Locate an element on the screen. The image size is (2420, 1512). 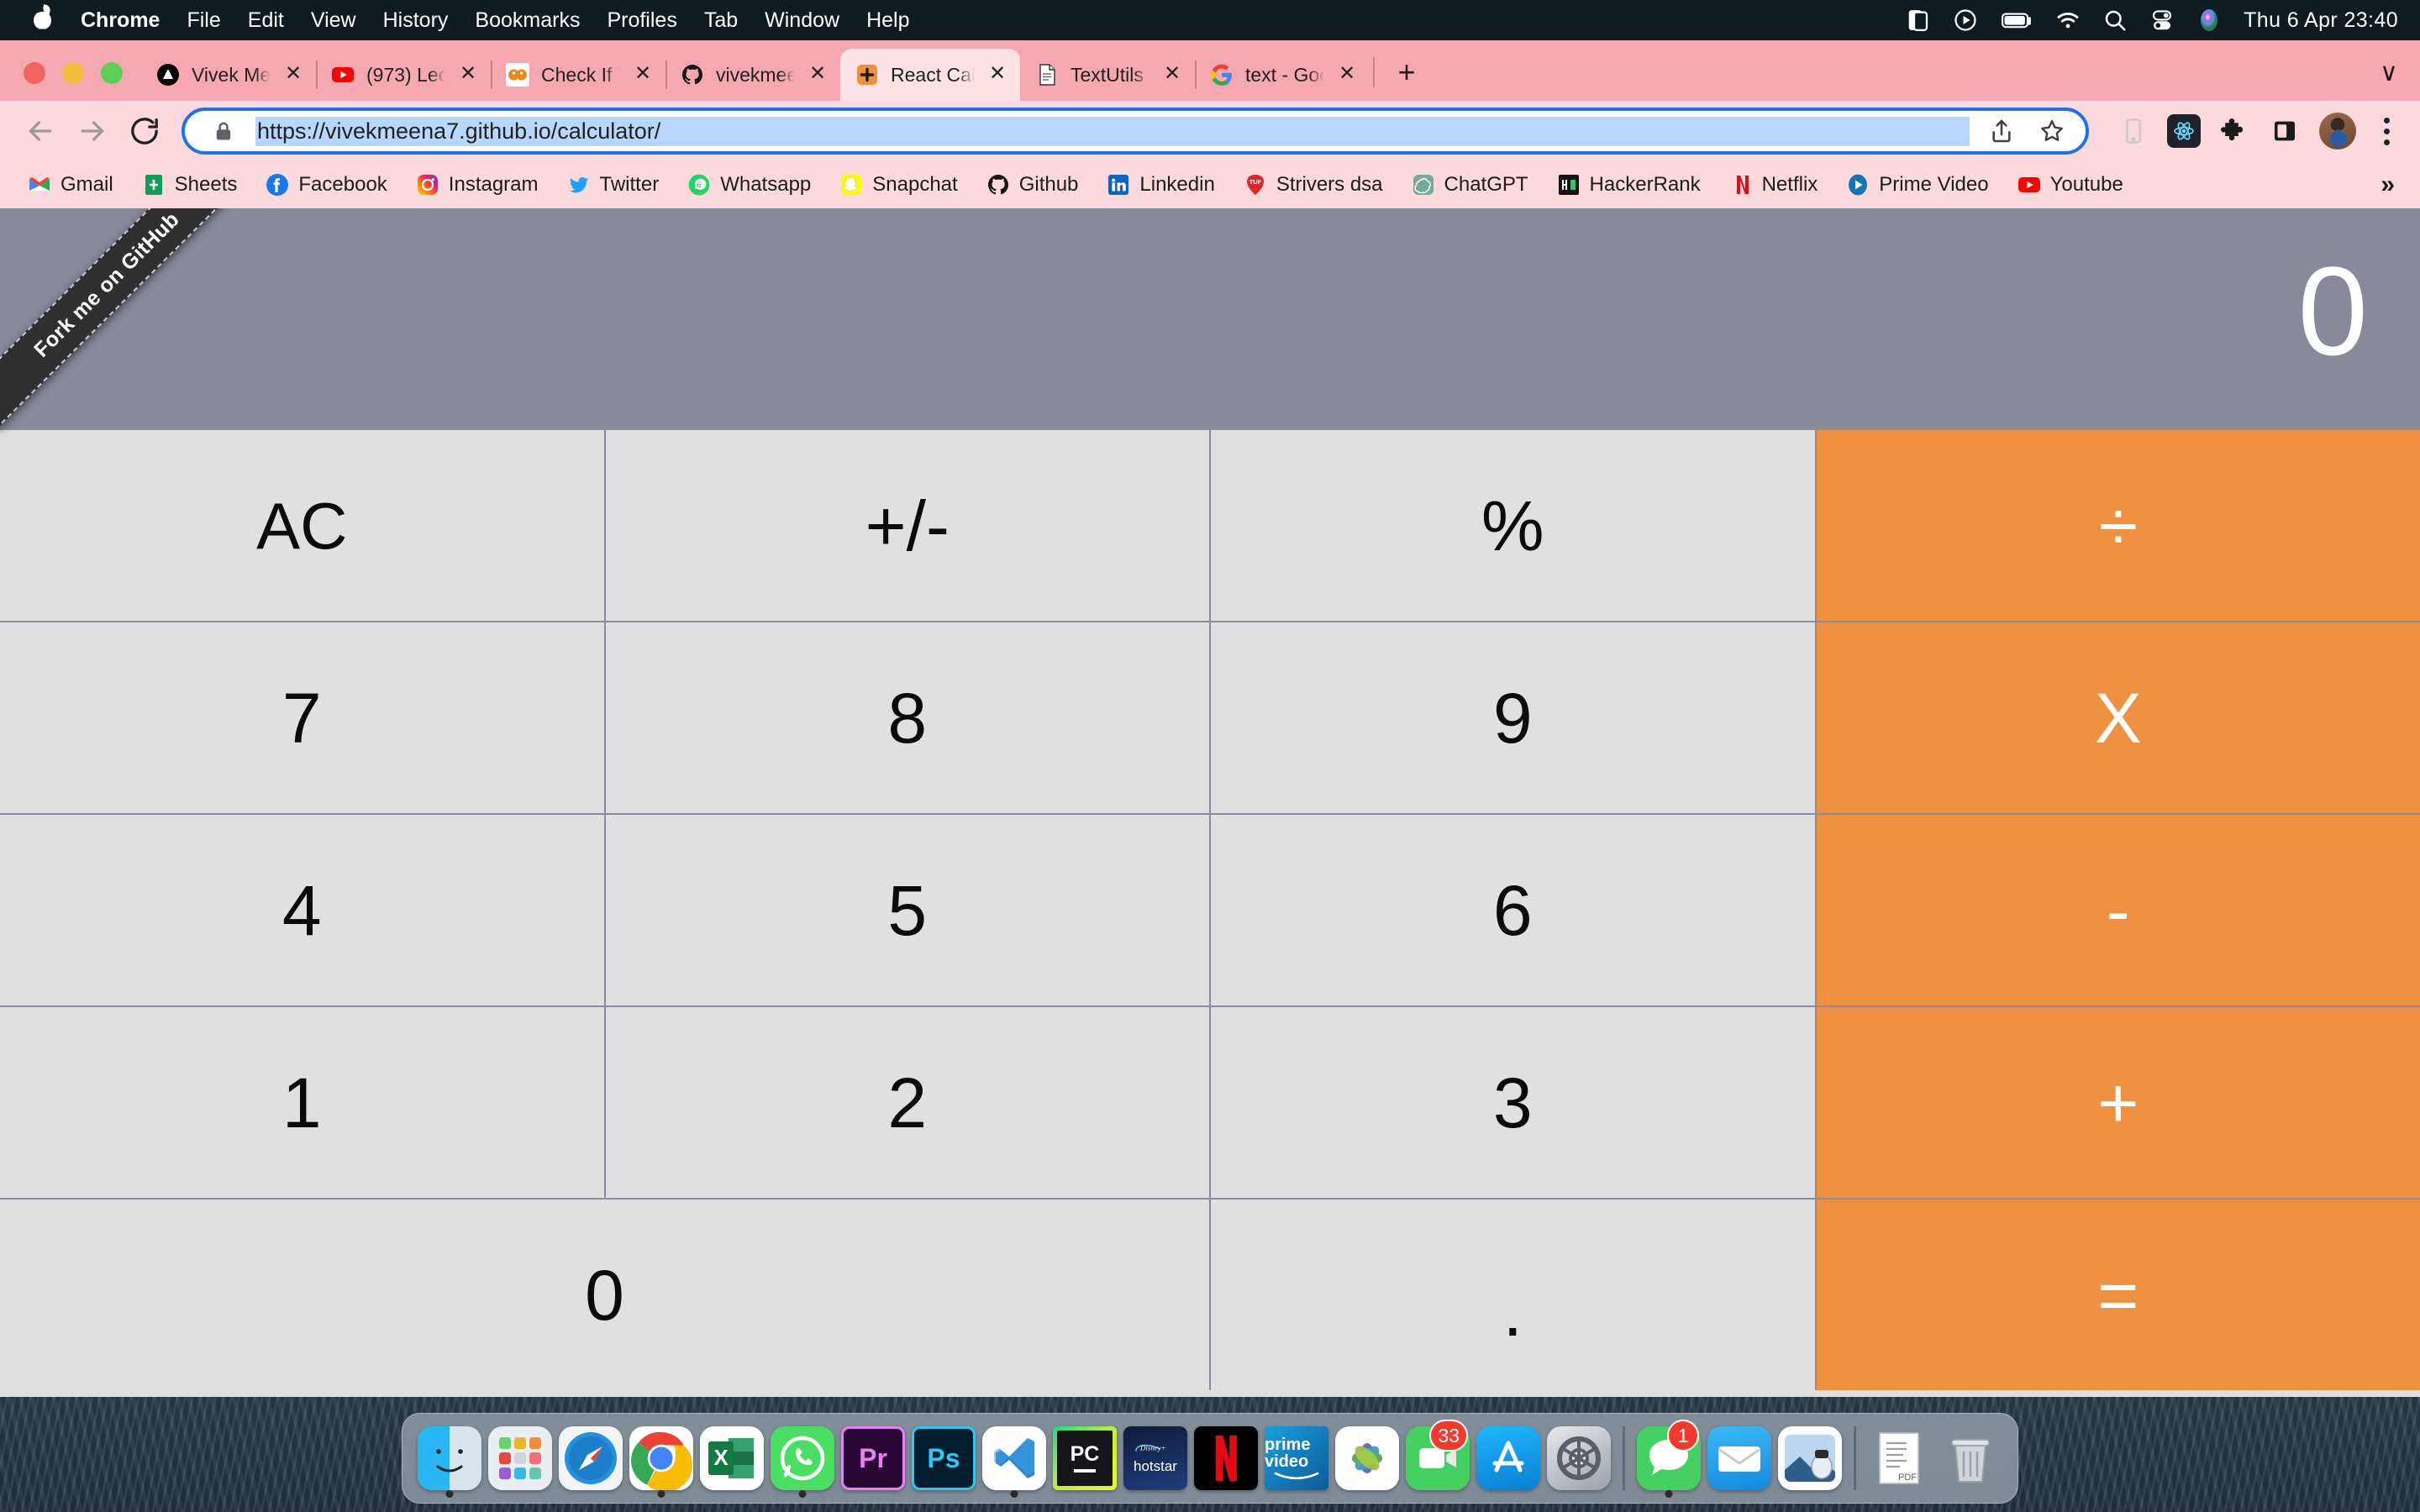
bookmark-strivers-dsa: TUF Strivers dsa is located at coordinates (1313, 185).